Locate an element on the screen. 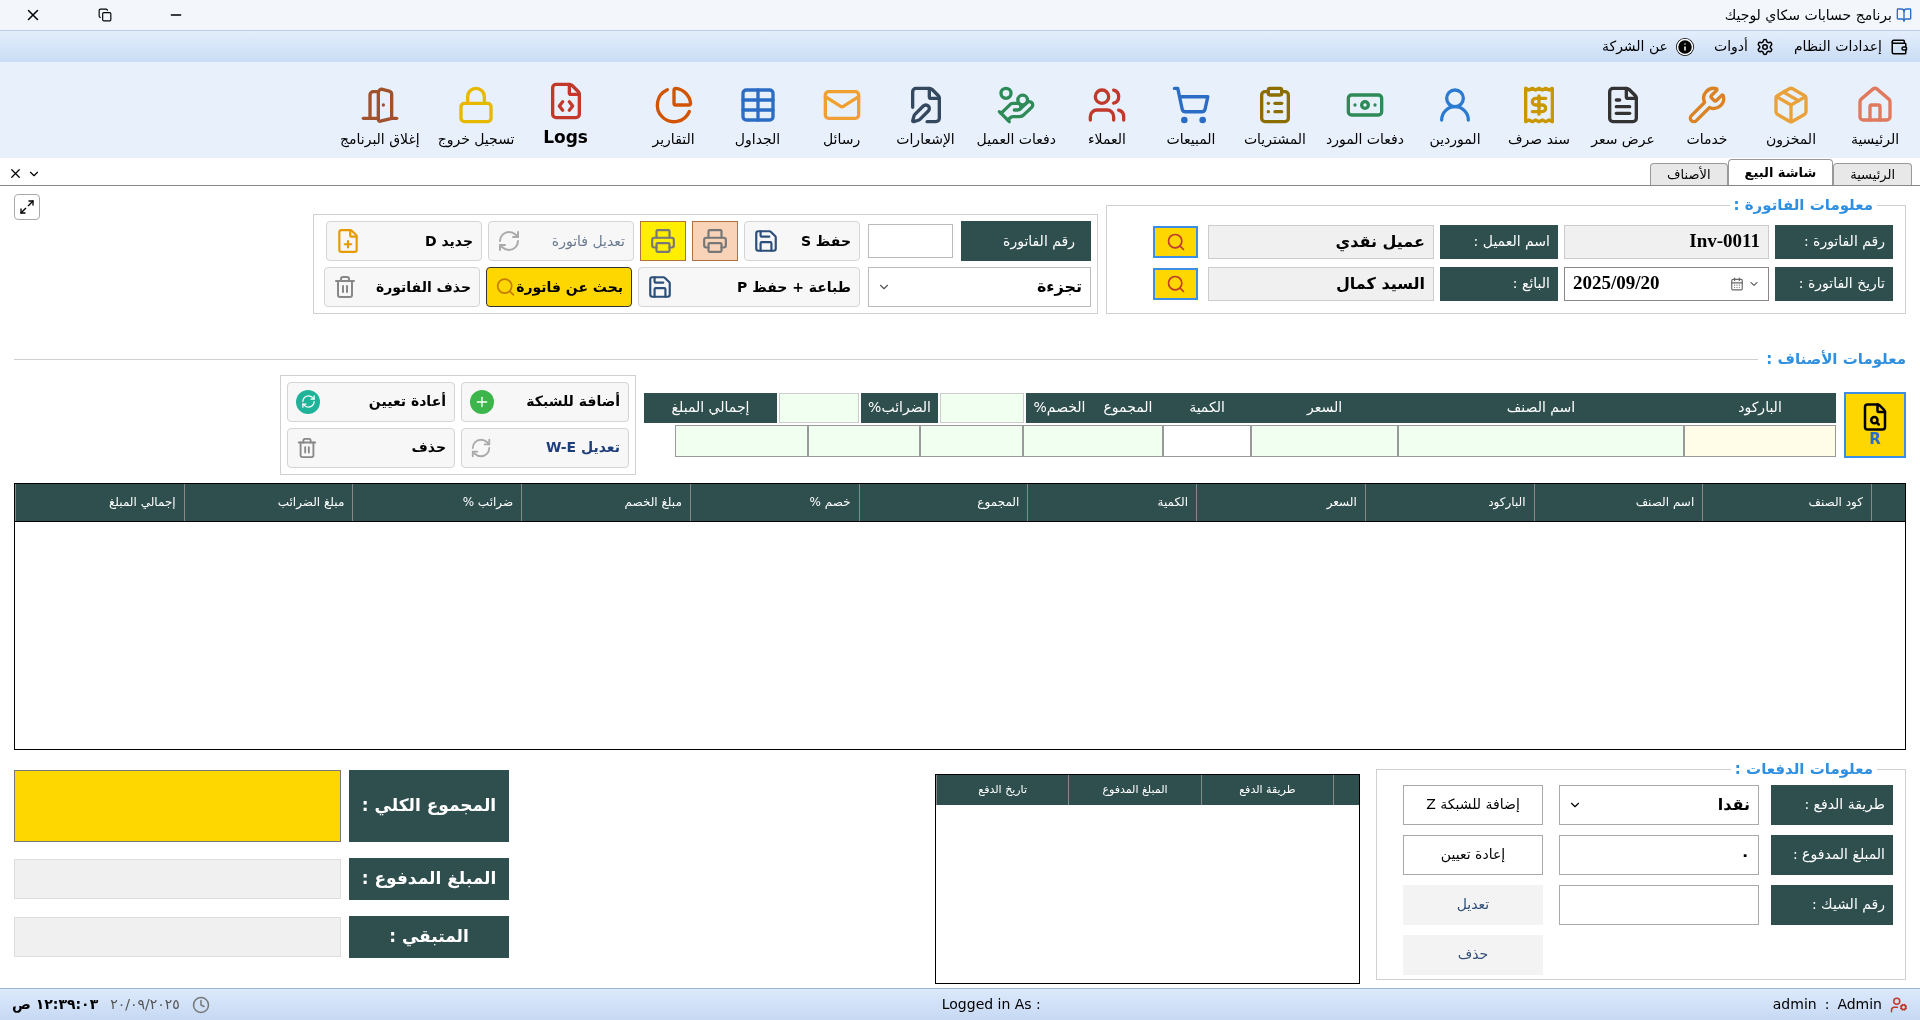 Image resolution: width=1920 pixels, height=1020 pixels. box-icon is located at coordinates (1791, 105).